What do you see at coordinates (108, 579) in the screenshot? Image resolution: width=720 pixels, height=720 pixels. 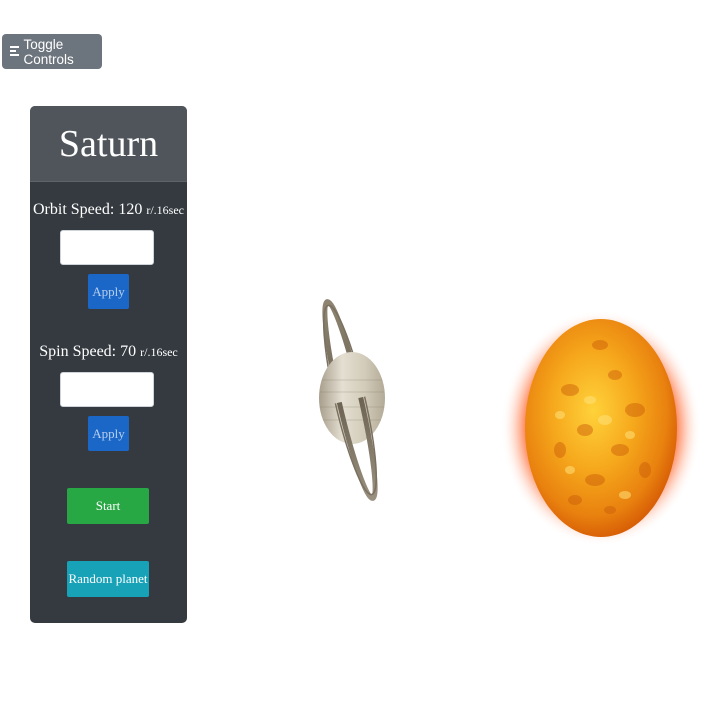 I see `random-planet-button: Random planet` at bounding box center [108, 579].